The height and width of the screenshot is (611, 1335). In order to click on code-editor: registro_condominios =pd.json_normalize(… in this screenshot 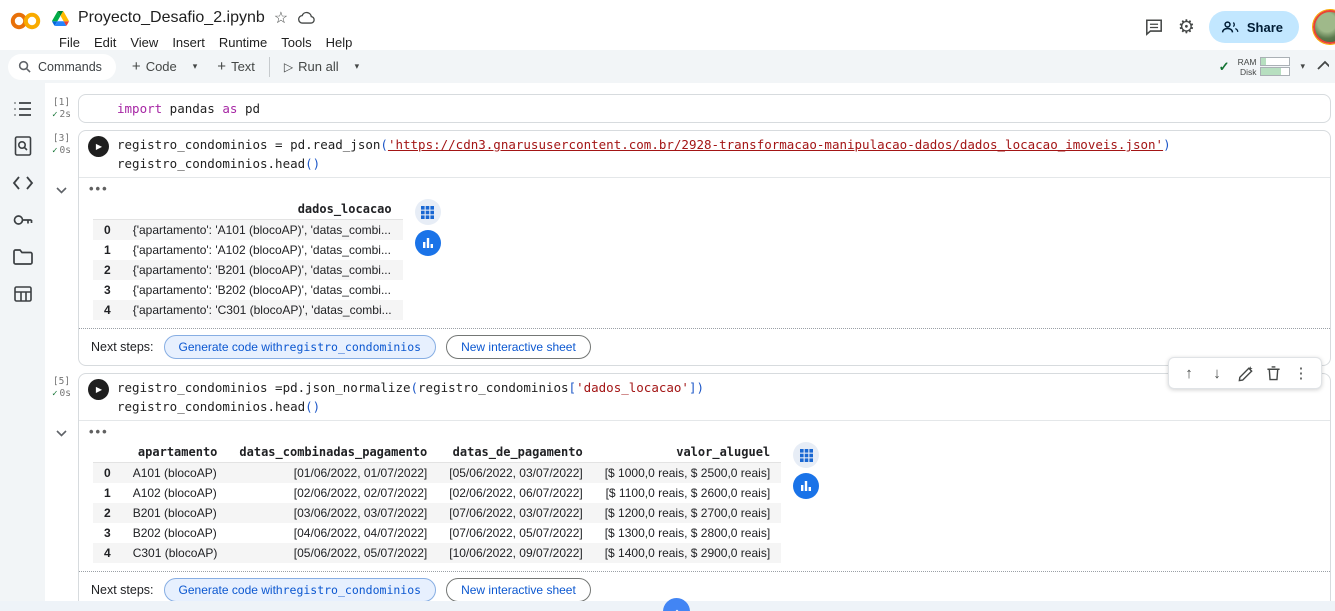, I will do `click(723, 397)`.